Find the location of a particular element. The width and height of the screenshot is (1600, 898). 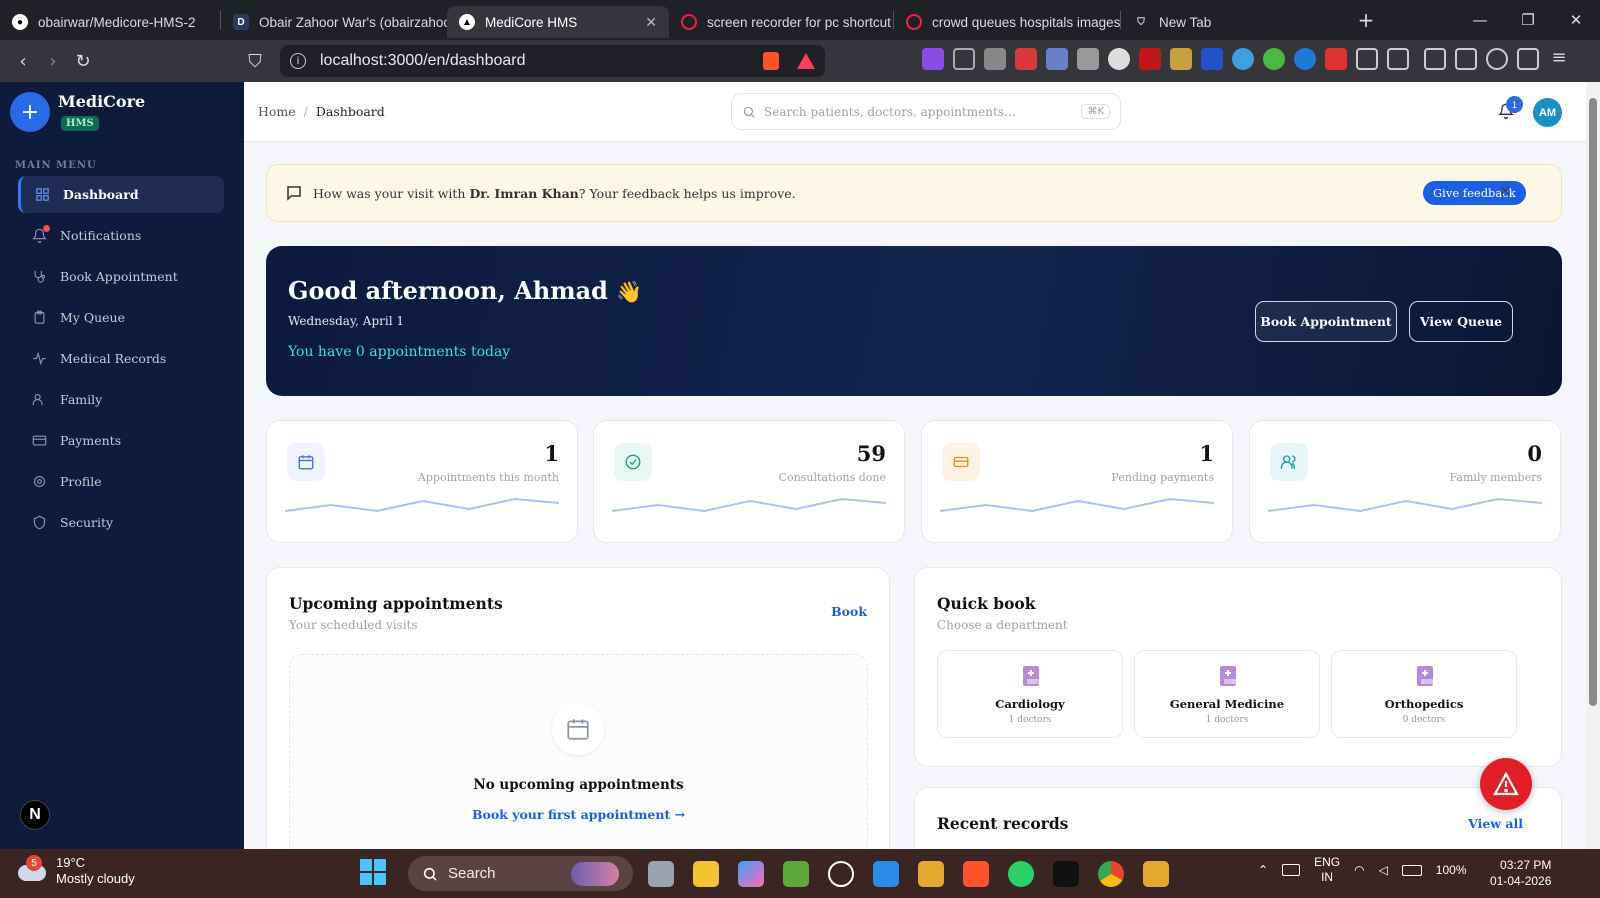

view-all-link: View all is located at coordinates (1495, 823).